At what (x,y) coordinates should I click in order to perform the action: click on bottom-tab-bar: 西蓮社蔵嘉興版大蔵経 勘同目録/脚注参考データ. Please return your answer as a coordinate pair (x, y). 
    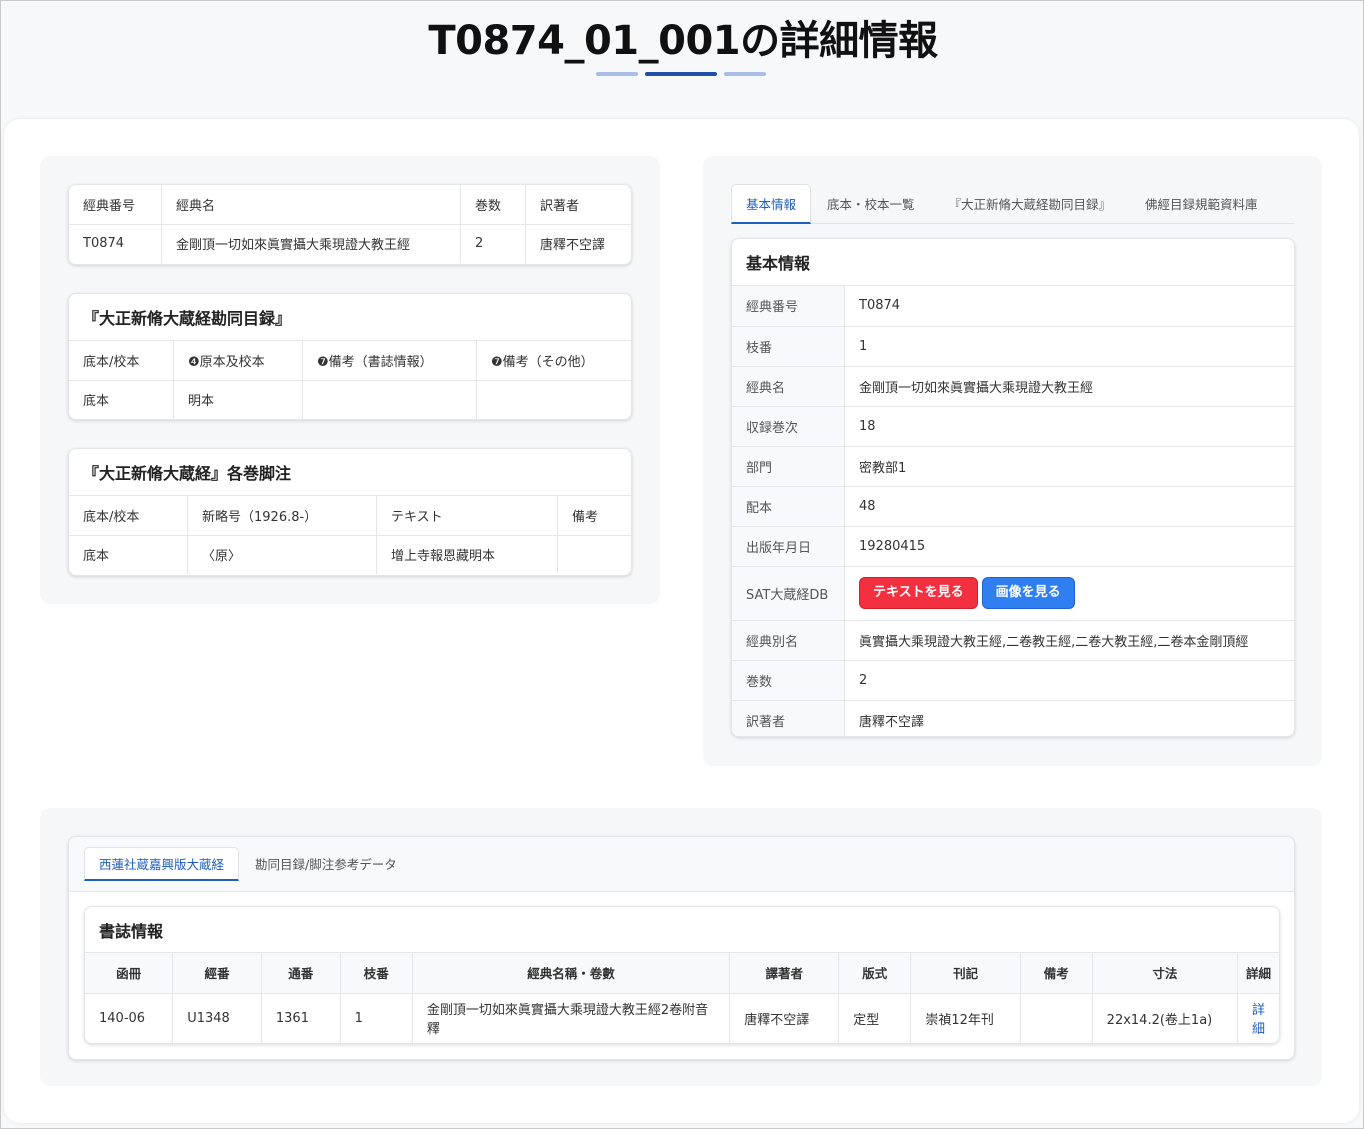
    Looking at the image, I should click on (248, 864).